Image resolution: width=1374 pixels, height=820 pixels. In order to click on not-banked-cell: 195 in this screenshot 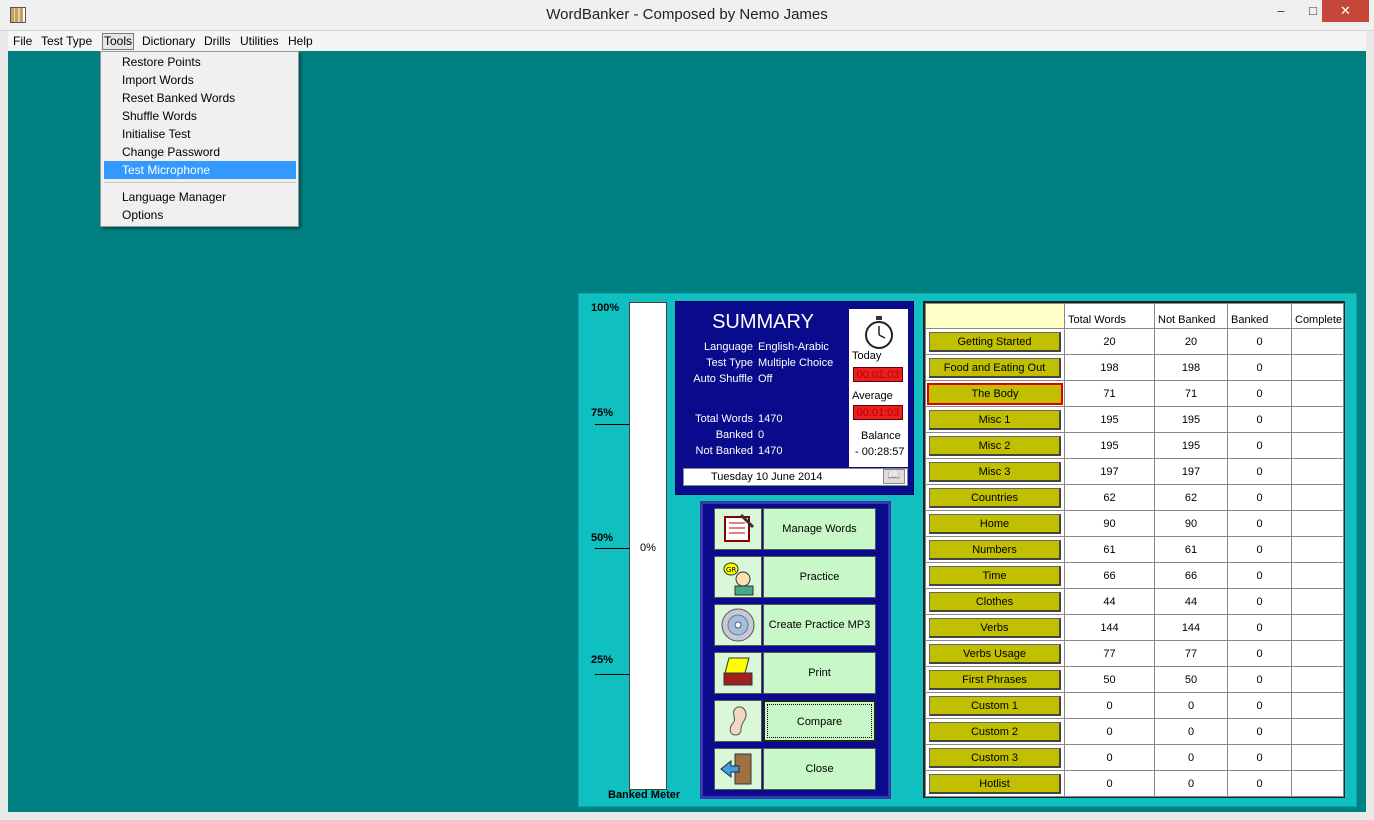, I will do `click(1191, 445)`.